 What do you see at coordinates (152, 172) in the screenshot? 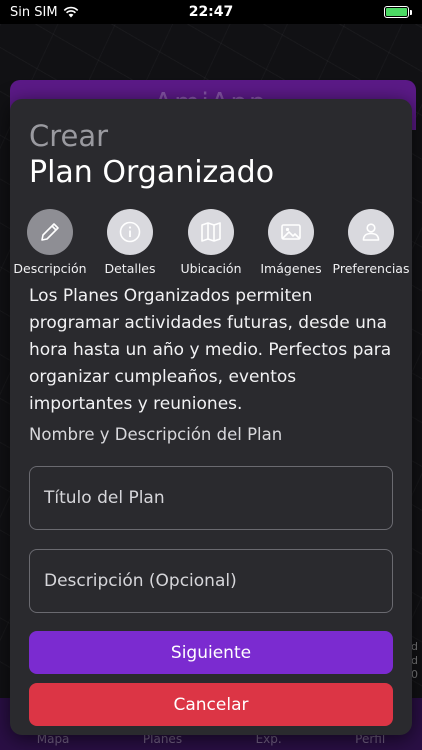
I see `modal-title: Plan Organizado` at bounding box center [152, 172].